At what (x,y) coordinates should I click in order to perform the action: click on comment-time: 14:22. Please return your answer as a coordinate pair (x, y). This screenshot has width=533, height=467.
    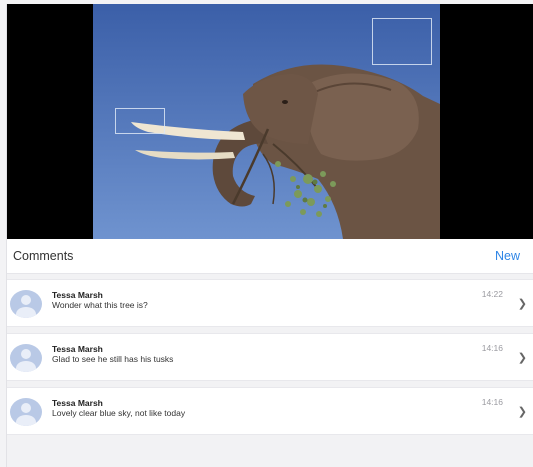
    Looking at the image, I should click on (492, 294).